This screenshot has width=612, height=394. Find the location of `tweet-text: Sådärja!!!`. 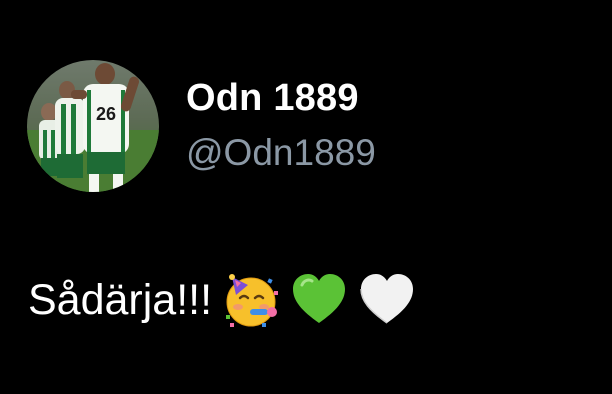

tweet-text: Sådärja!!! is located at coordinates (120, 300).